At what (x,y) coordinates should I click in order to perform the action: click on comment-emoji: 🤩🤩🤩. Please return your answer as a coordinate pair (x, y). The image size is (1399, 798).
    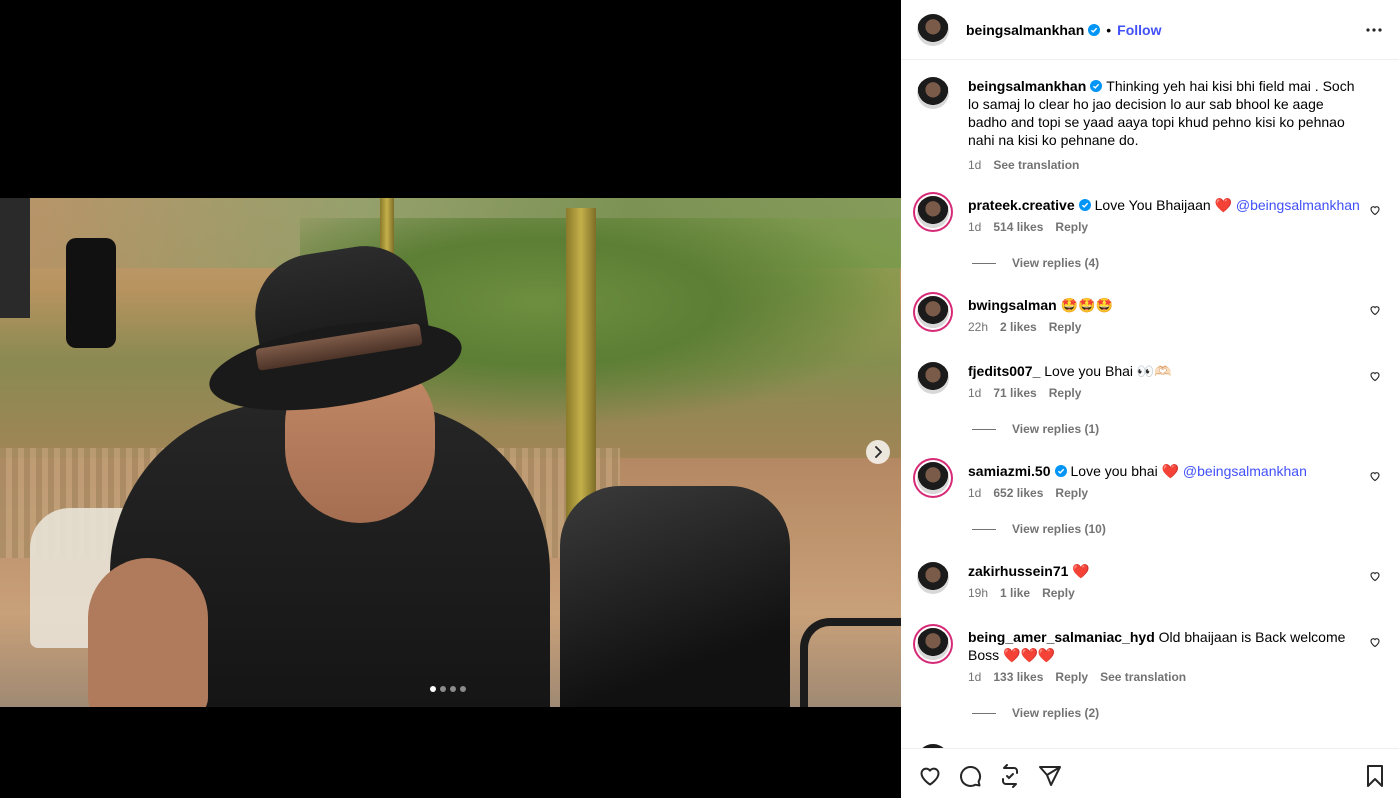
    Looking at the image, I should click on (1086, 305).